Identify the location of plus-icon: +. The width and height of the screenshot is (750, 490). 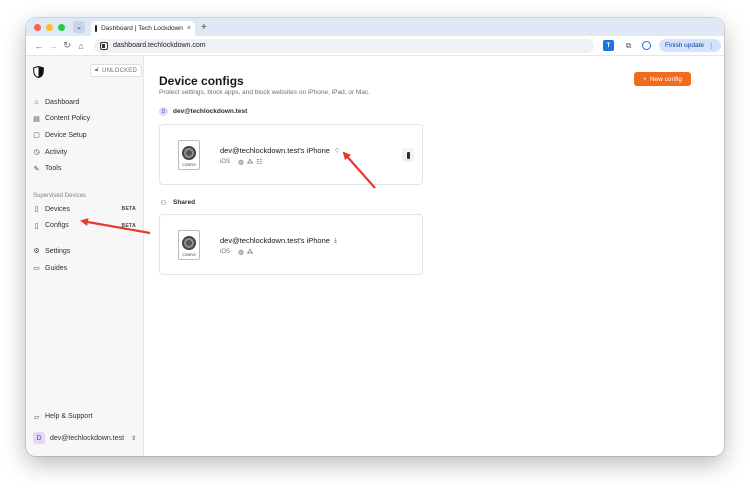
(645, 79).